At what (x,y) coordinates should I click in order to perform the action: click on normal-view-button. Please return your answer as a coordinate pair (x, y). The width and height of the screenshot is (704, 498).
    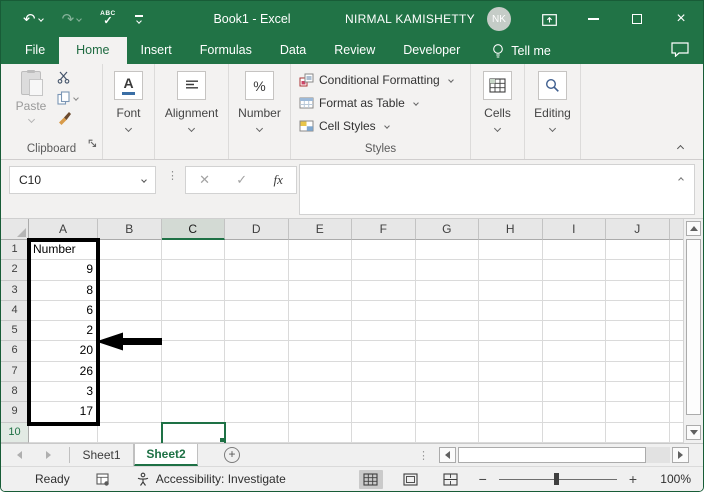
    Looking at the image, I should click on (370, 479).